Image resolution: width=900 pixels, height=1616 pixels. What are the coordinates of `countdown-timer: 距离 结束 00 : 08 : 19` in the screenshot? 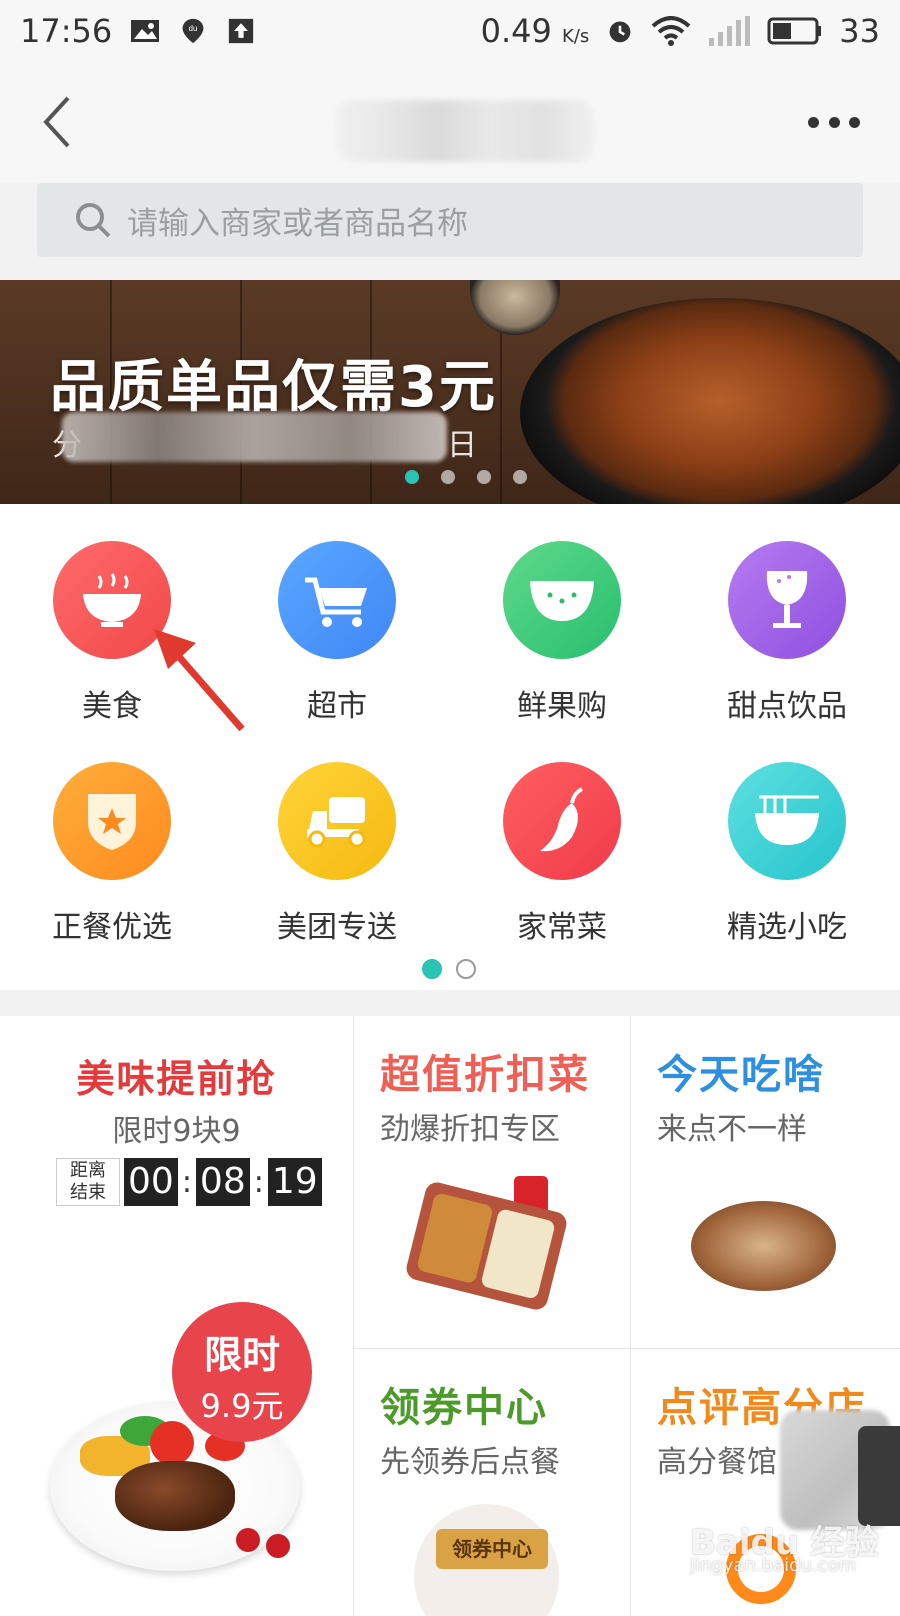 It's located at (189, 1182).